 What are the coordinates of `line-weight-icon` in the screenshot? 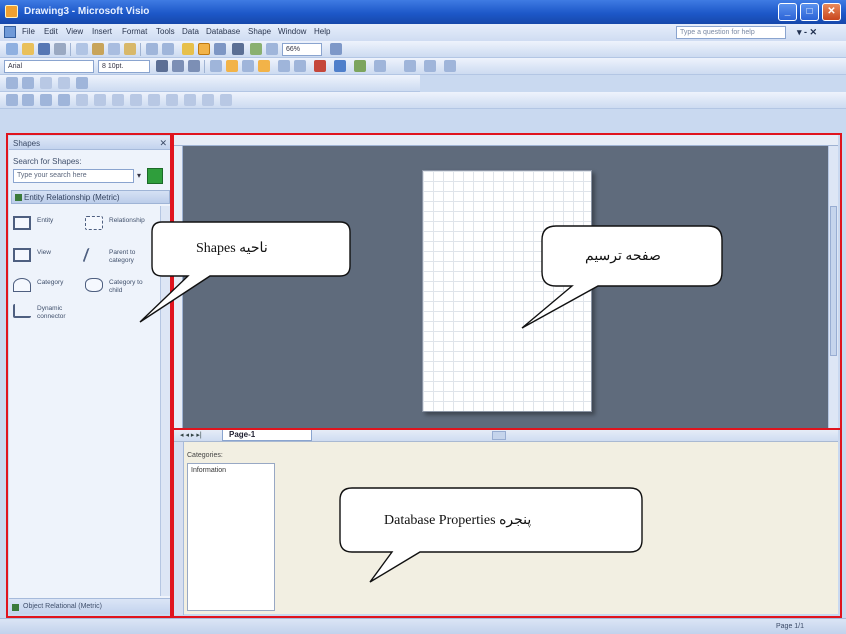 It's located at (410, 66).